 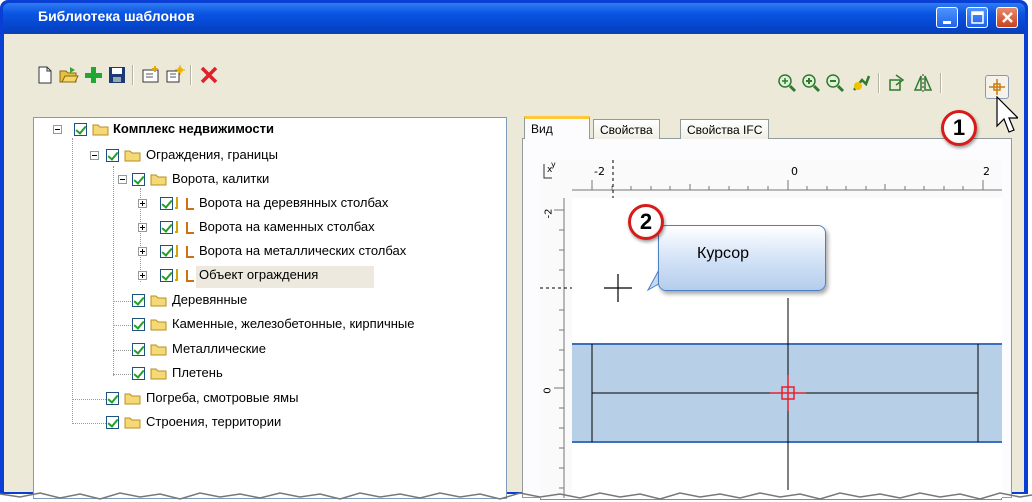 I want to click on properties-icon, so click(x=175, y=75).